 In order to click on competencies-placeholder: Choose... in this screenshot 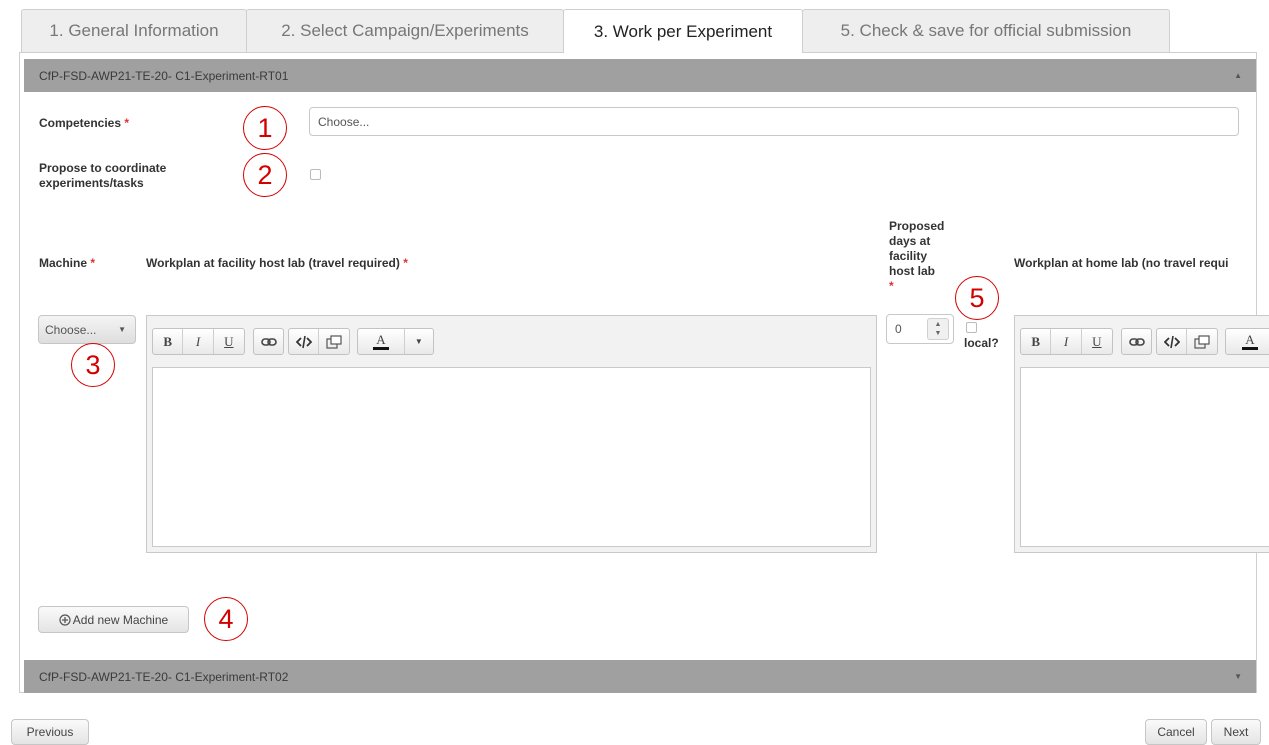, I will do `click(344, 121)`.